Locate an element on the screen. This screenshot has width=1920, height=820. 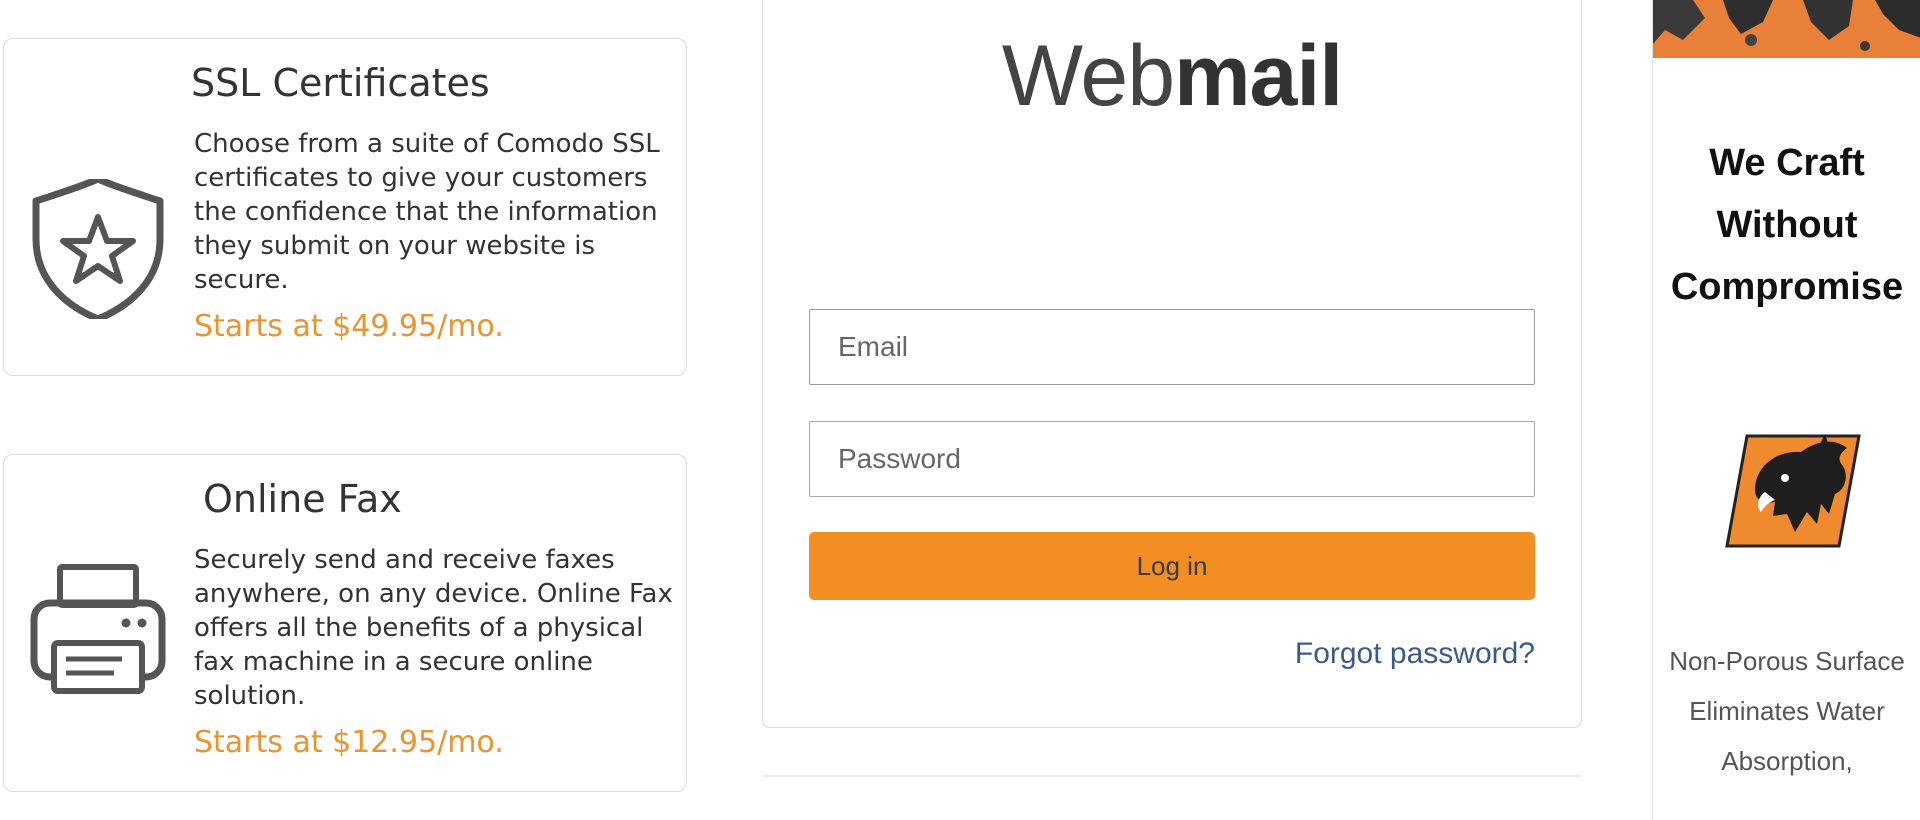
boar-icon is located at coordinates (1793, 491).